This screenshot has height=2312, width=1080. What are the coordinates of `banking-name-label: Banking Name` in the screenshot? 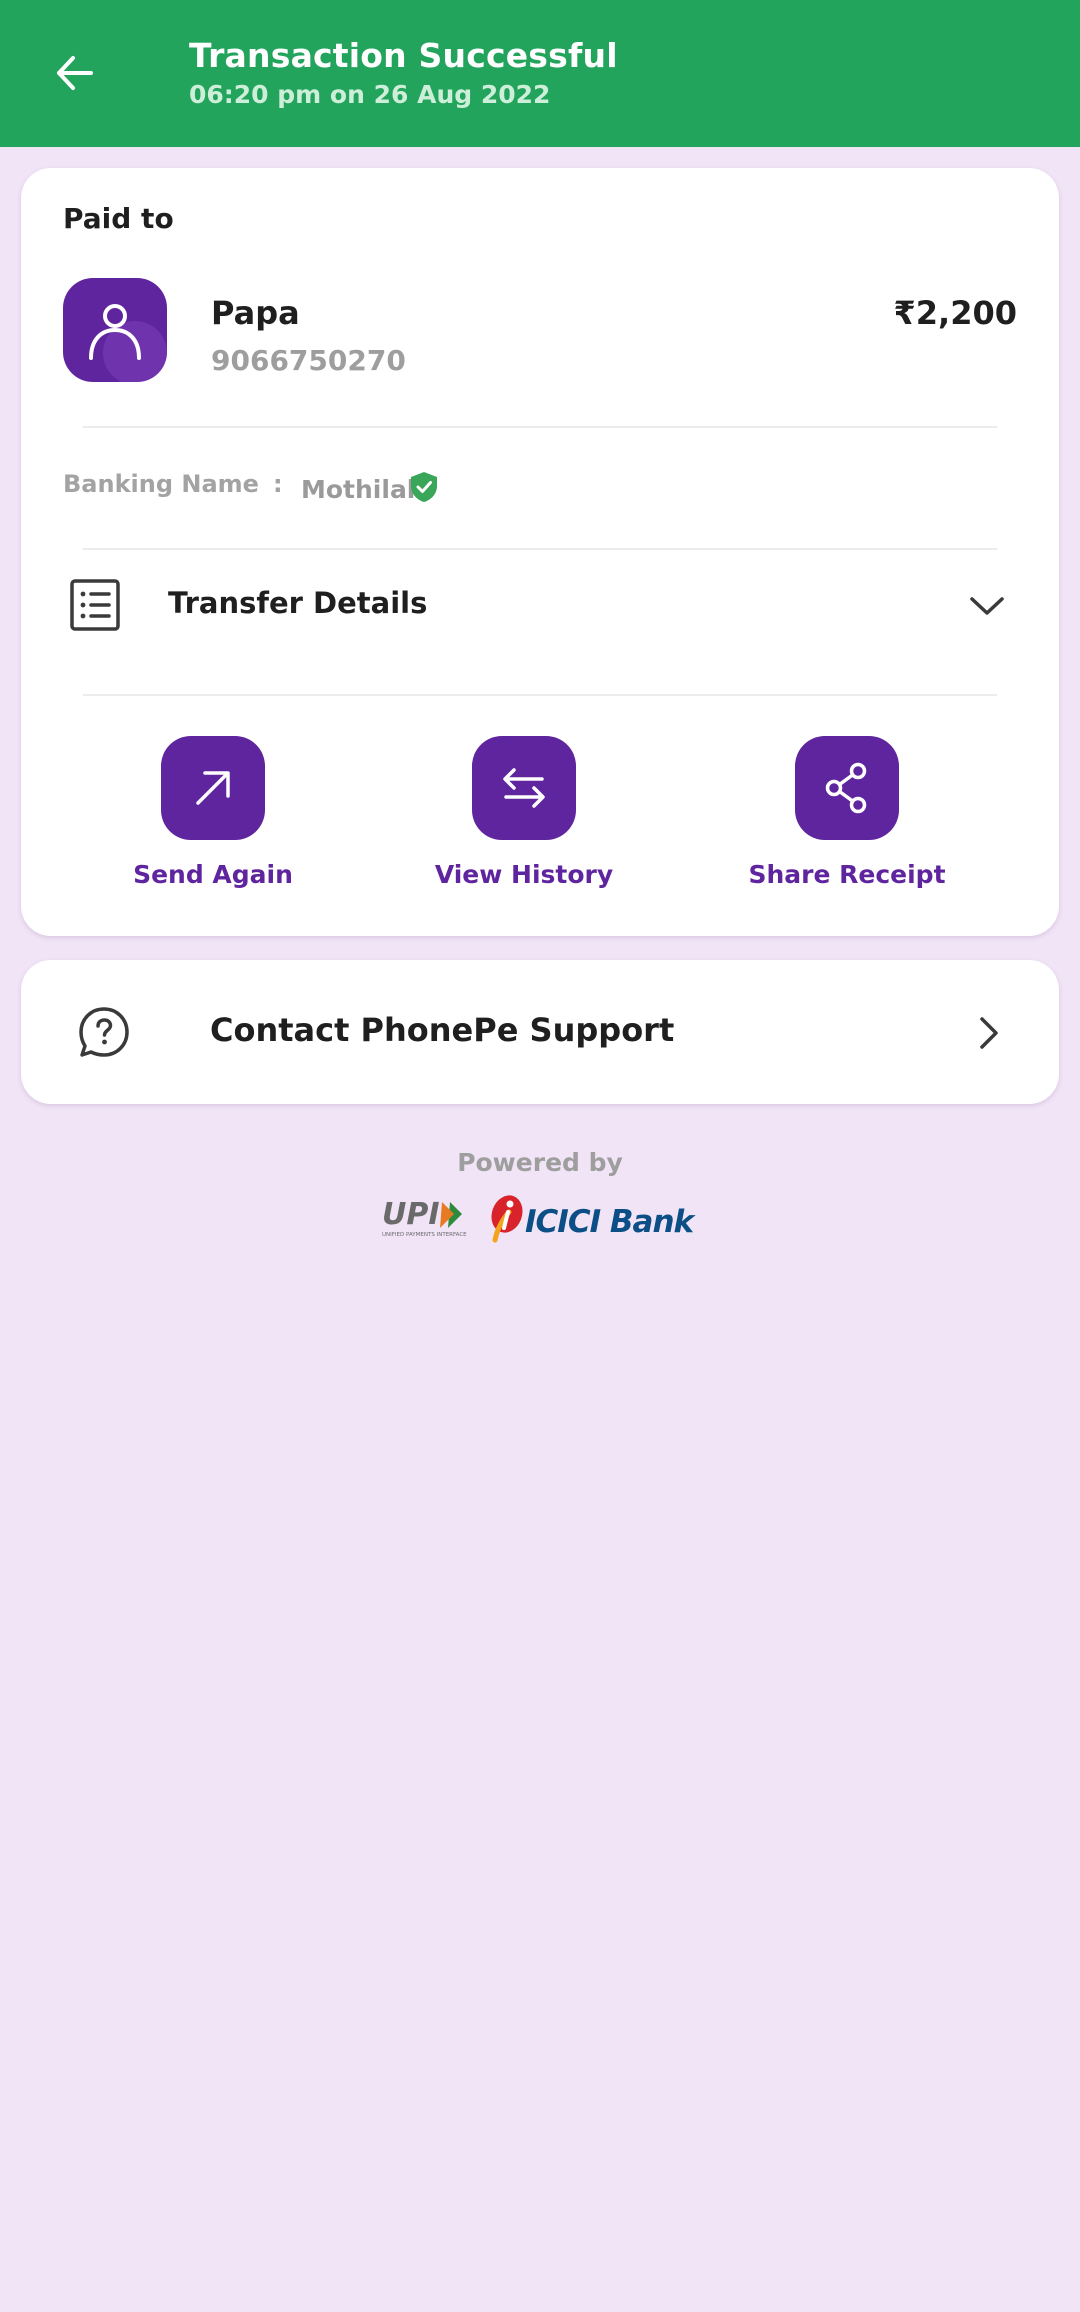 It's located at (161, 484).